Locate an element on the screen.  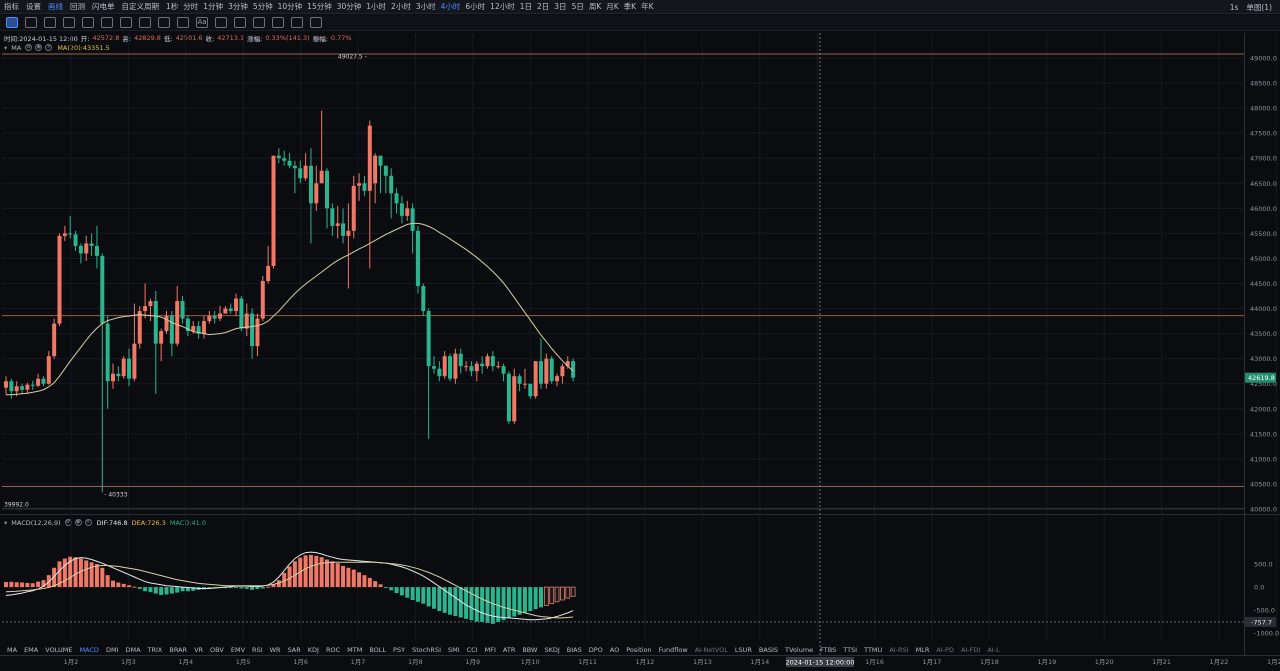
indicator-tab-8: VR is located at coordinates (198, 650).